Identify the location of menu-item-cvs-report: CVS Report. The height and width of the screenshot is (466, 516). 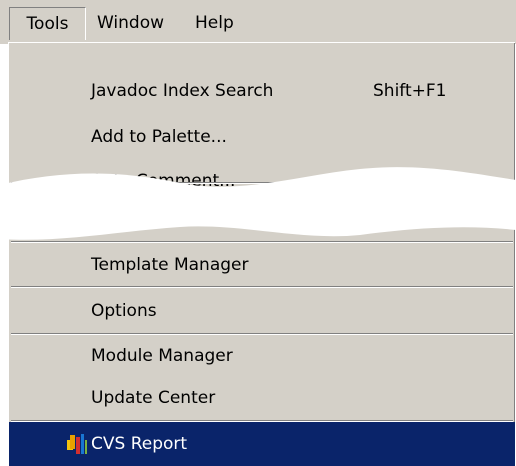
(262, 444).